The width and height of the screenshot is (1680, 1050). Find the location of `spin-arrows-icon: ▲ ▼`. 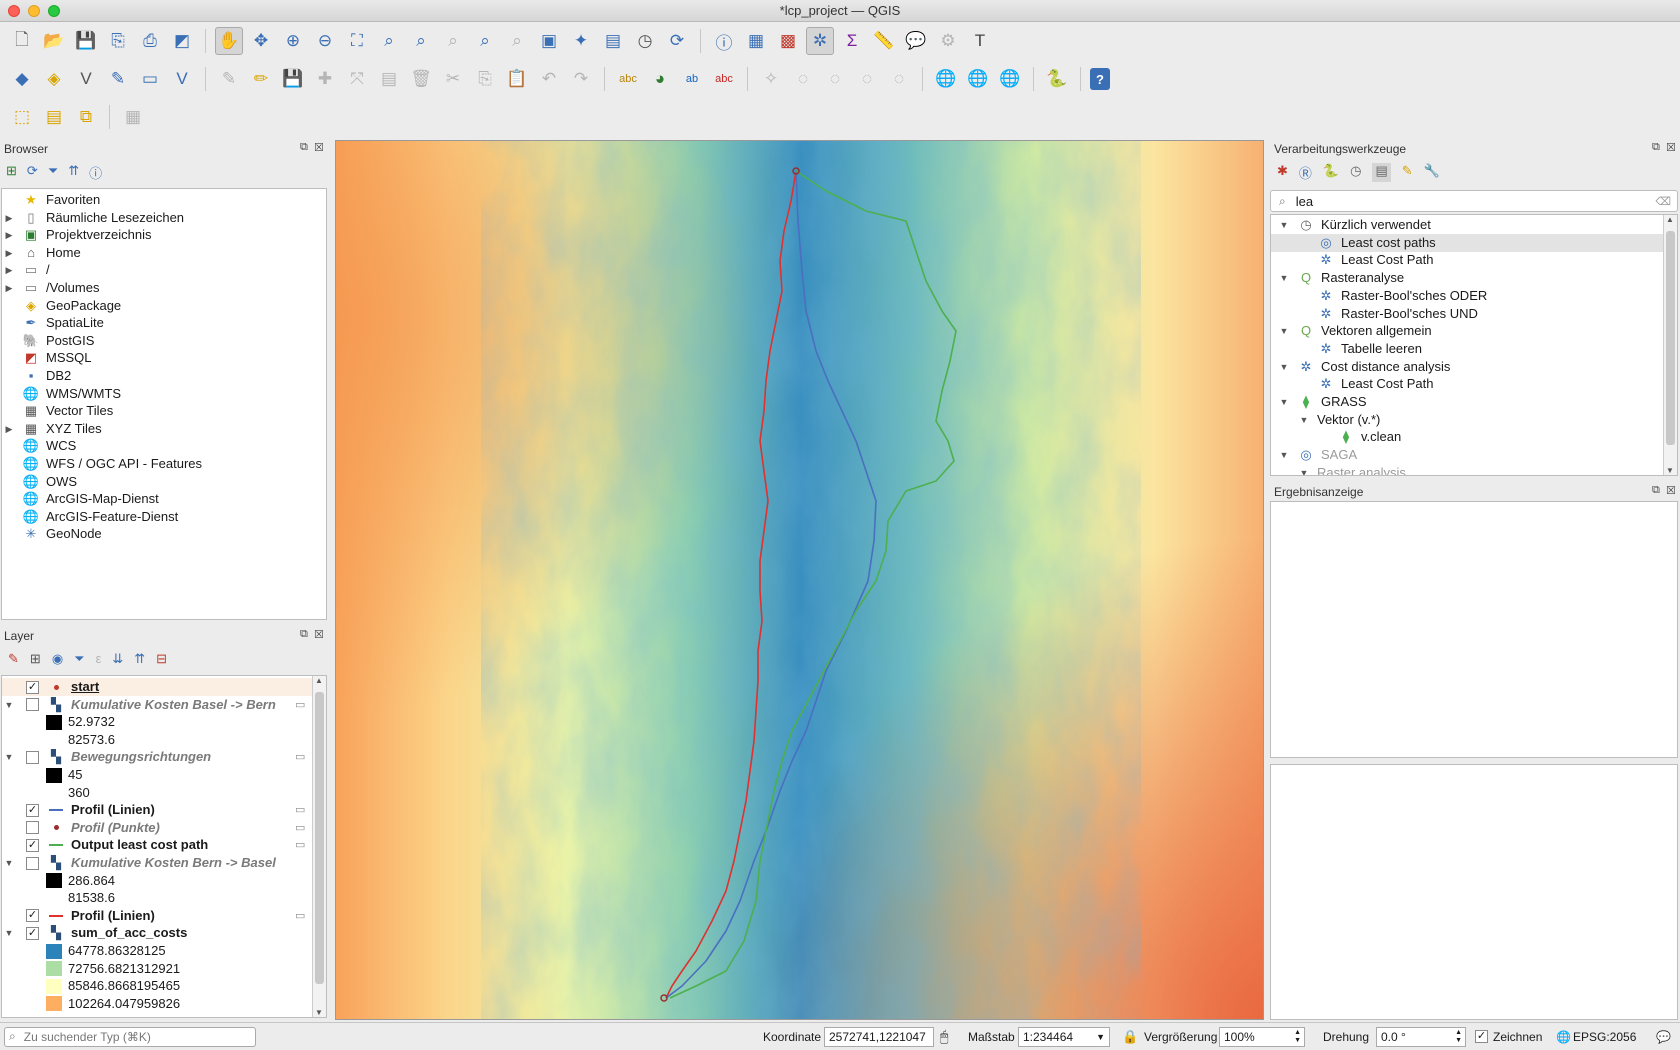

spin-arrows-icon: ▲ ▼ is located at coordinates (1458, 1037).